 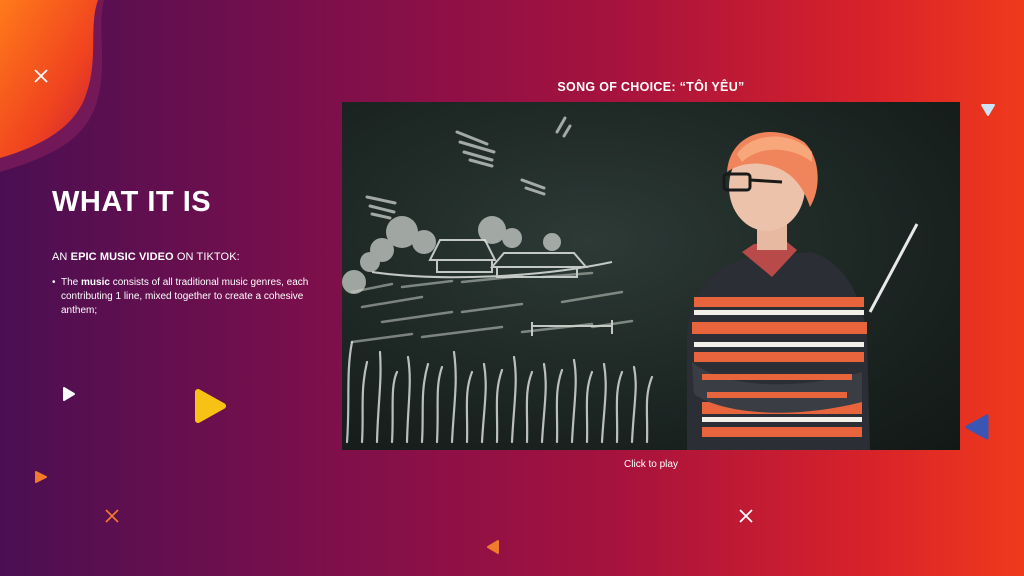 I want to click on bullet-prefix: The, so click(x=71, y=282).